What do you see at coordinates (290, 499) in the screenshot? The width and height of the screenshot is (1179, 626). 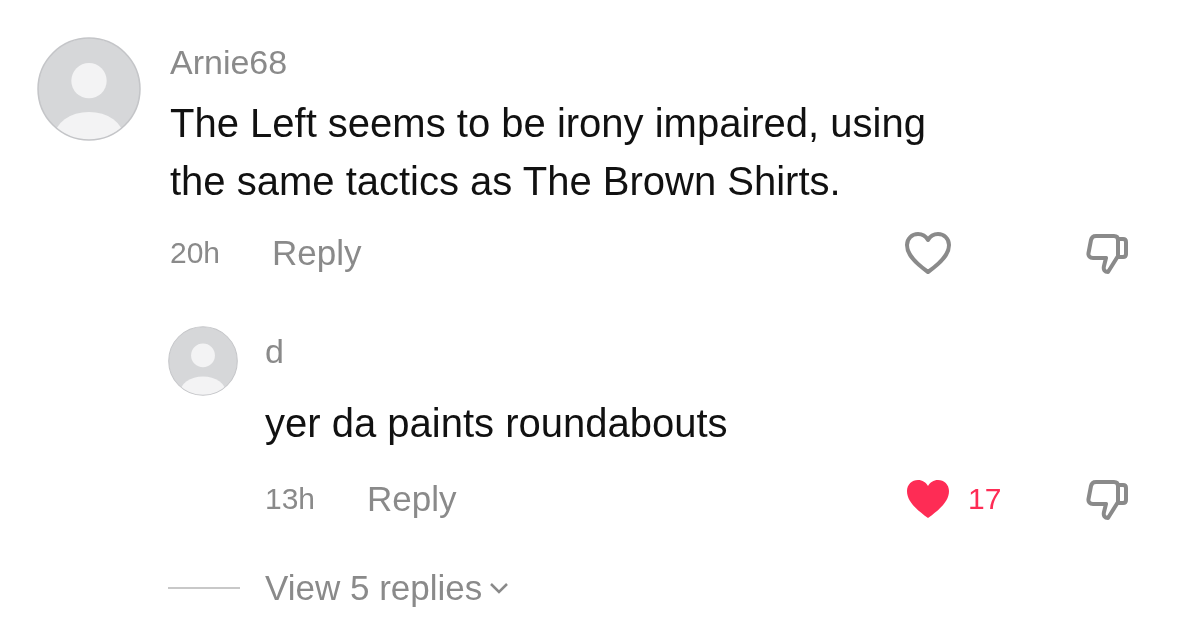 I see `comment-time: 13h` at bounding box center [290, 499].